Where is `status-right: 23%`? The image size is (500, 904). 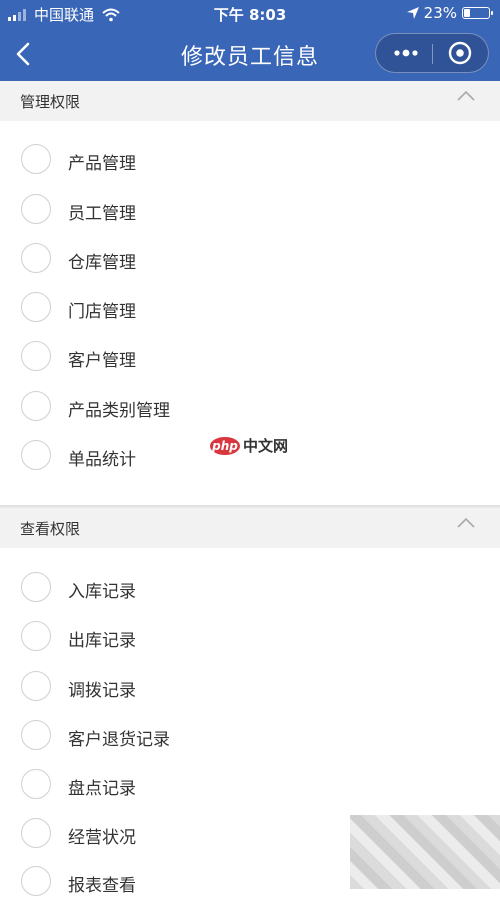
status-right: 23% is located at coordinates (449, 13).